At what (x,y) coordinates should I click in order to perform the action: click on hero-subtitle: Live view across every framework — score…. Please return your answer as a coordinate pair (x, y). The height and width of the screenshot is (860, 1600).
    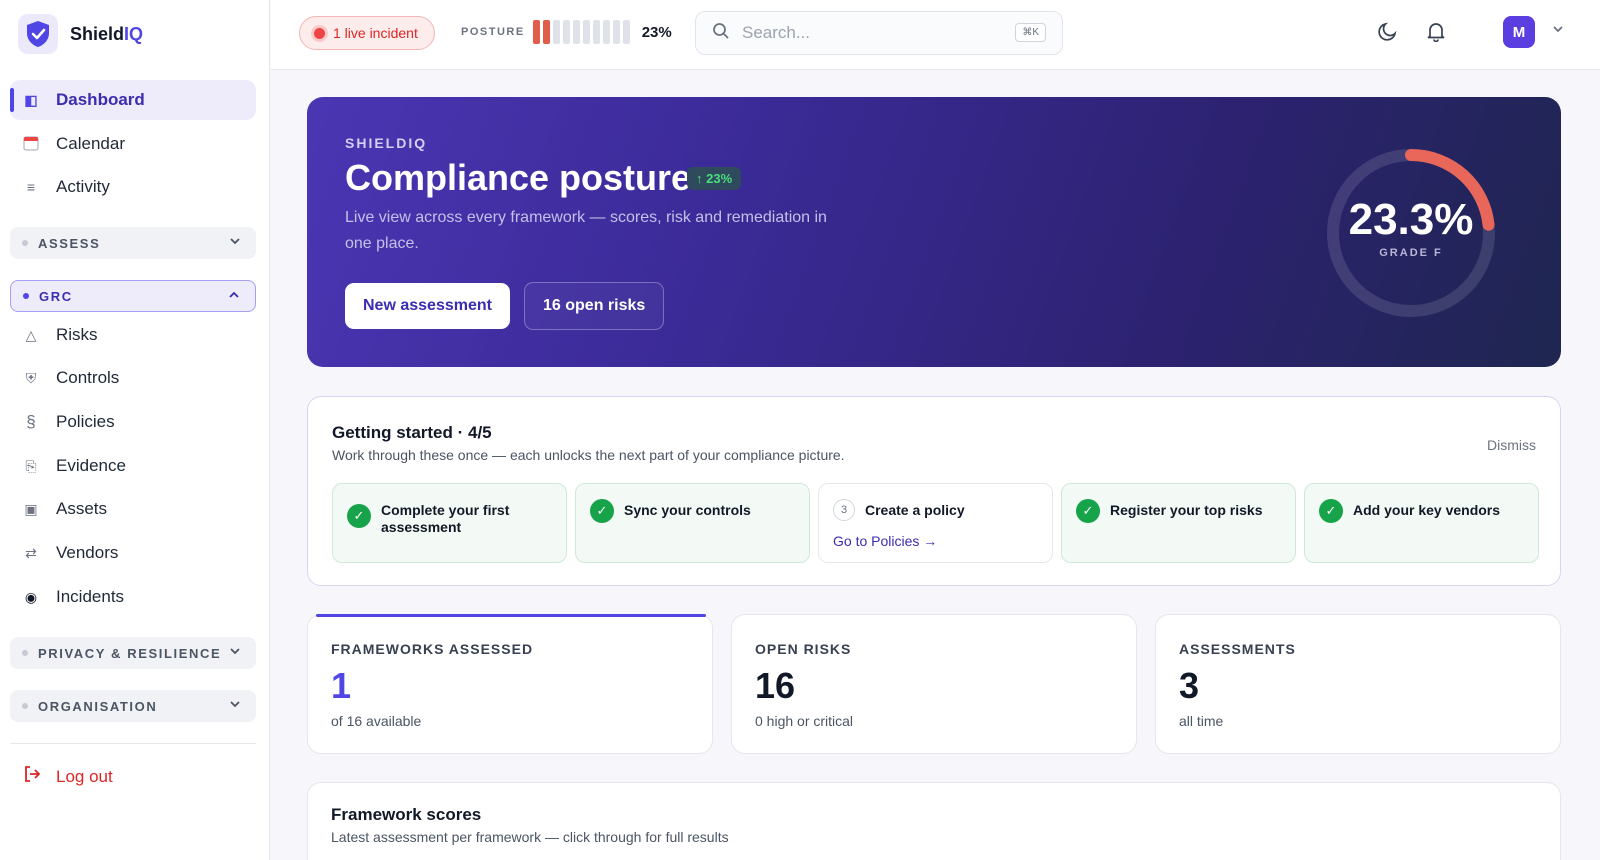
    Looking at the image, I should click on (586, 230).